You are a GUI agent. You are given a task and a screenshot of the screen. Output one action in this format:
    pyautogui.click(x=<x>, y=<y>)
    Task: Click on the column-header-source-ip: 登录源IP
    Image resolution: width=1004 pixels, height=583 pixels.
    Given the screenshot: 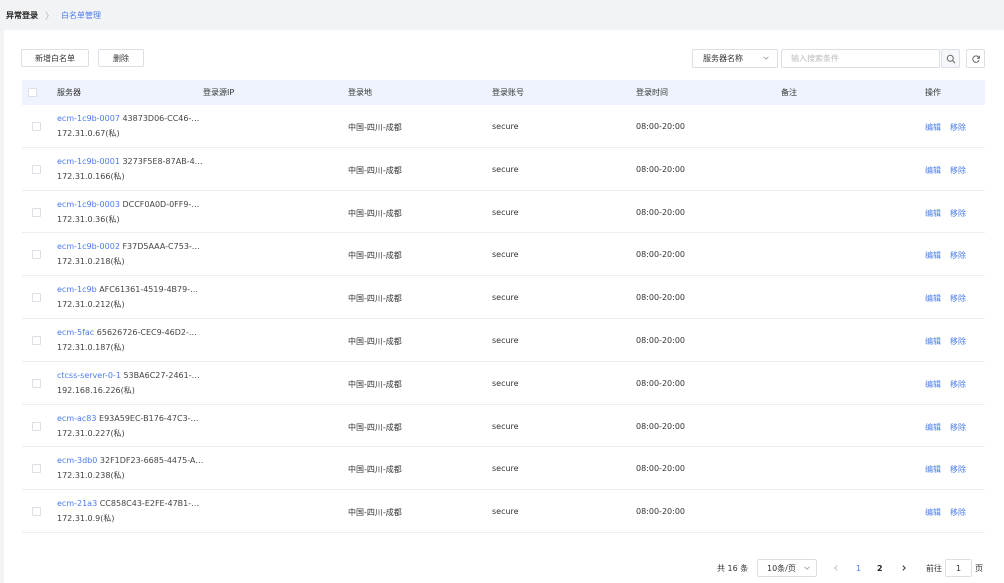 What is the action you would take?
    pyautogui.click(x=219, y=92)
    